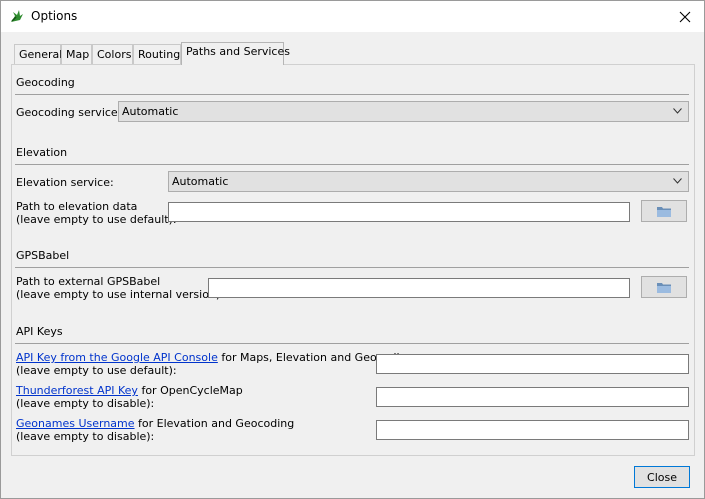 This screenshot has width=705, height=499. I want to click on elevation-service-label: Elevation service:, so click(65, 182).